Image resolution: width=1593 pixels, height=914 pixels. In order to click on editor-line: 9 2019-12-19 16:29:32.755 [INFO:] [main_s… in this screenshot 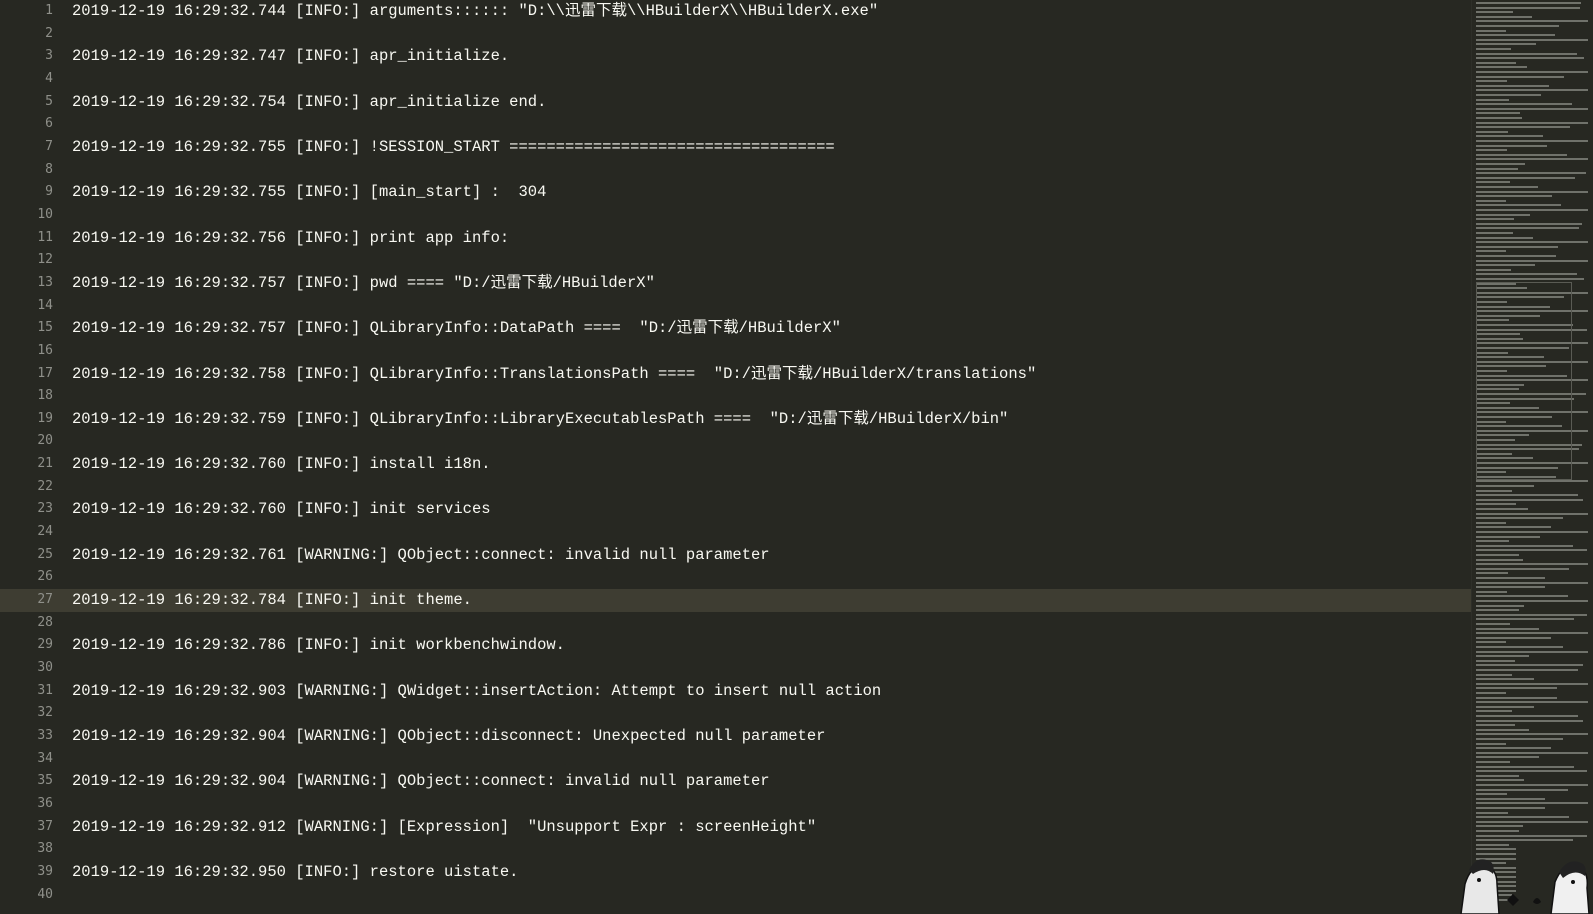, I will do `click(736, 192)`.